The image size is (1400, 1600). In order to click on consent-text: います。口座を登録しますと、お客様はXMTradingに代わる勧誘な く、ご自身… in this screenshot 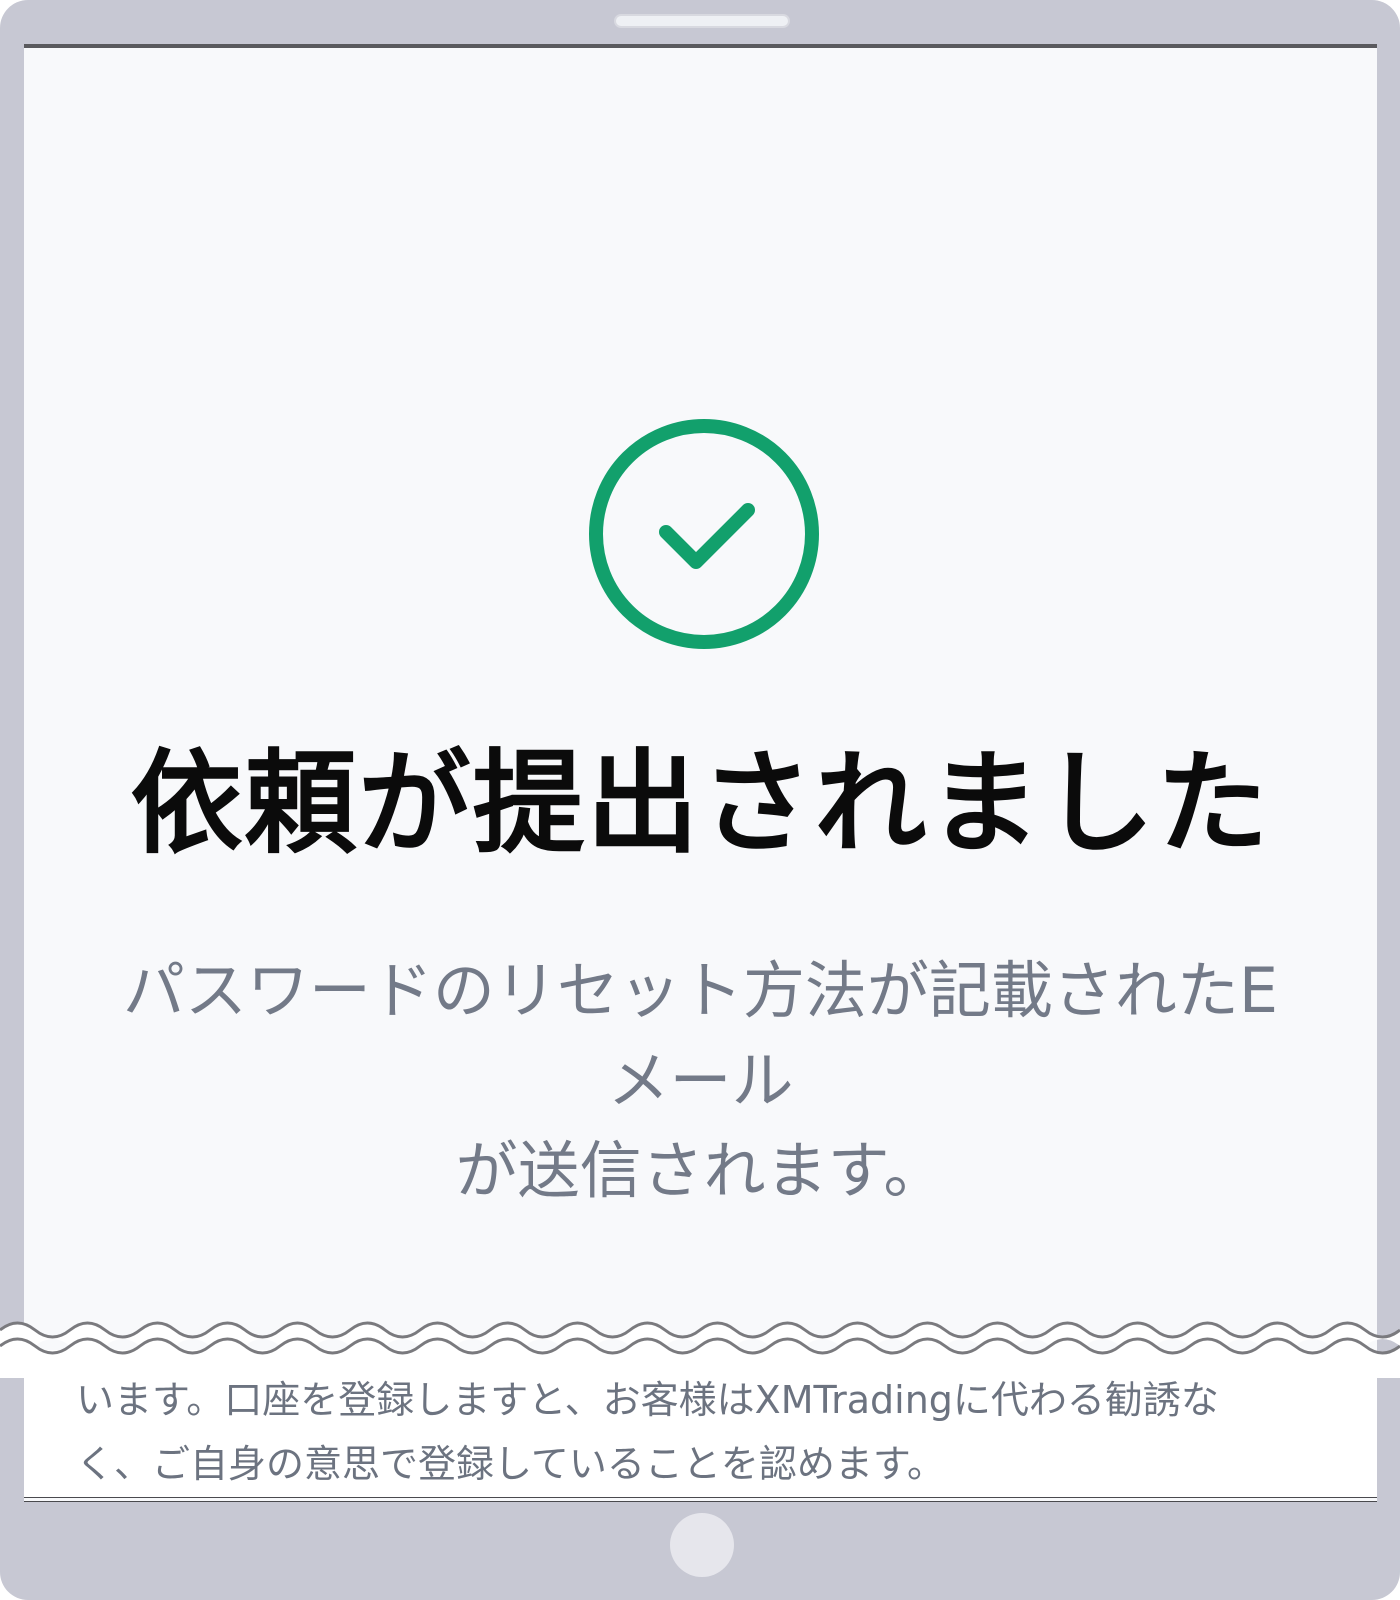, I will do `click(691, 1432)`.